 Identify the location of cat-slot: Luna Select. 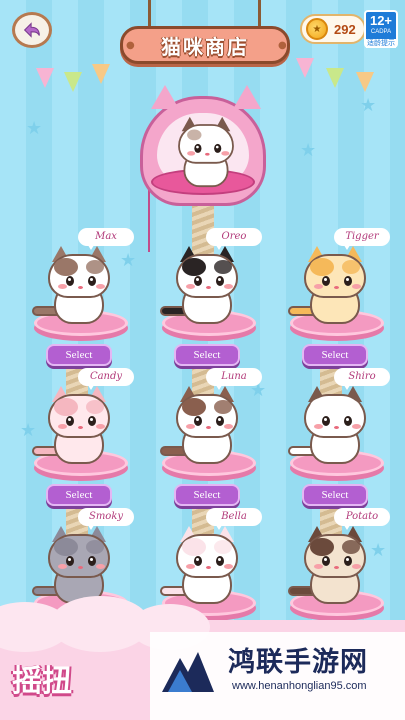
(210, 437).